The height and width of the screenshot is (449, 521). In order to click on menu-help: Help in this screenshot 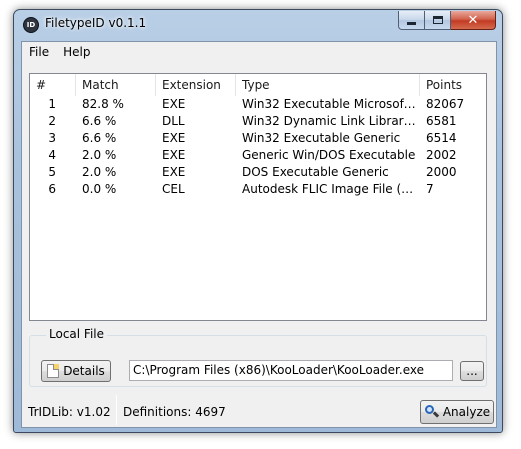, I will do `click(76, 52)`.